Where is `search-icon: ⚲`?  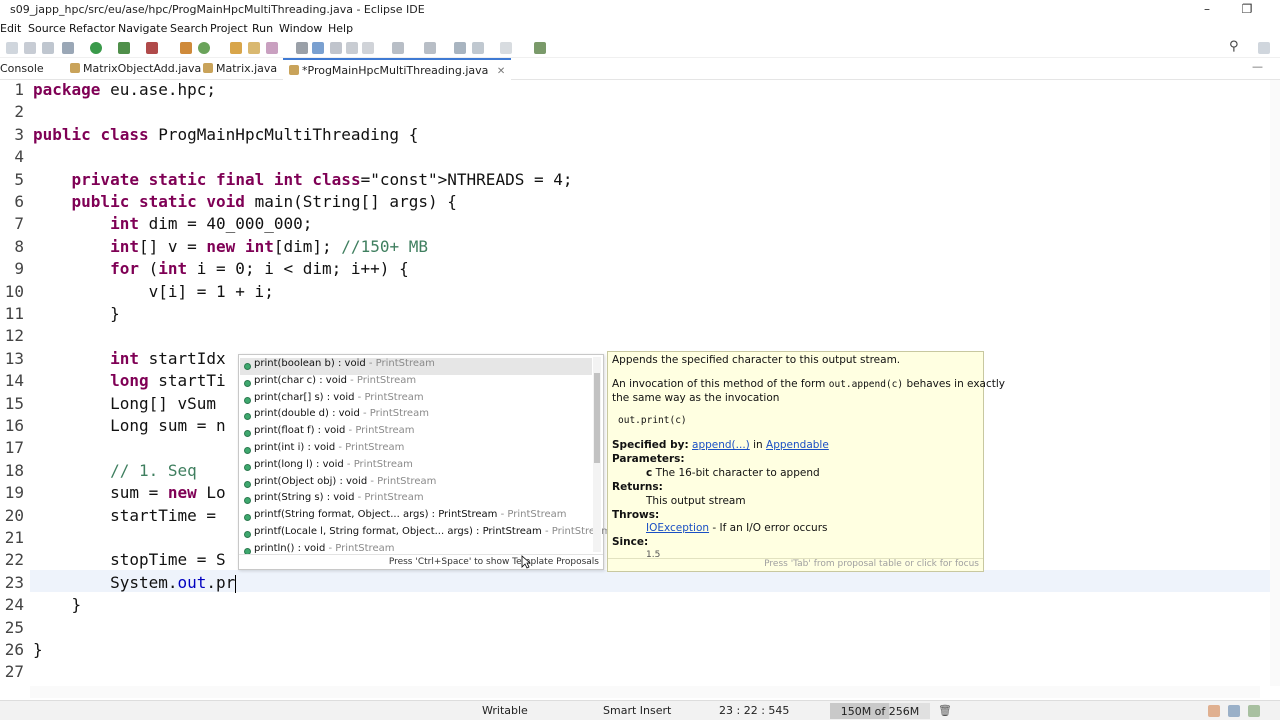
search-icon: ⚲ is located at coordinates (1234, 46).